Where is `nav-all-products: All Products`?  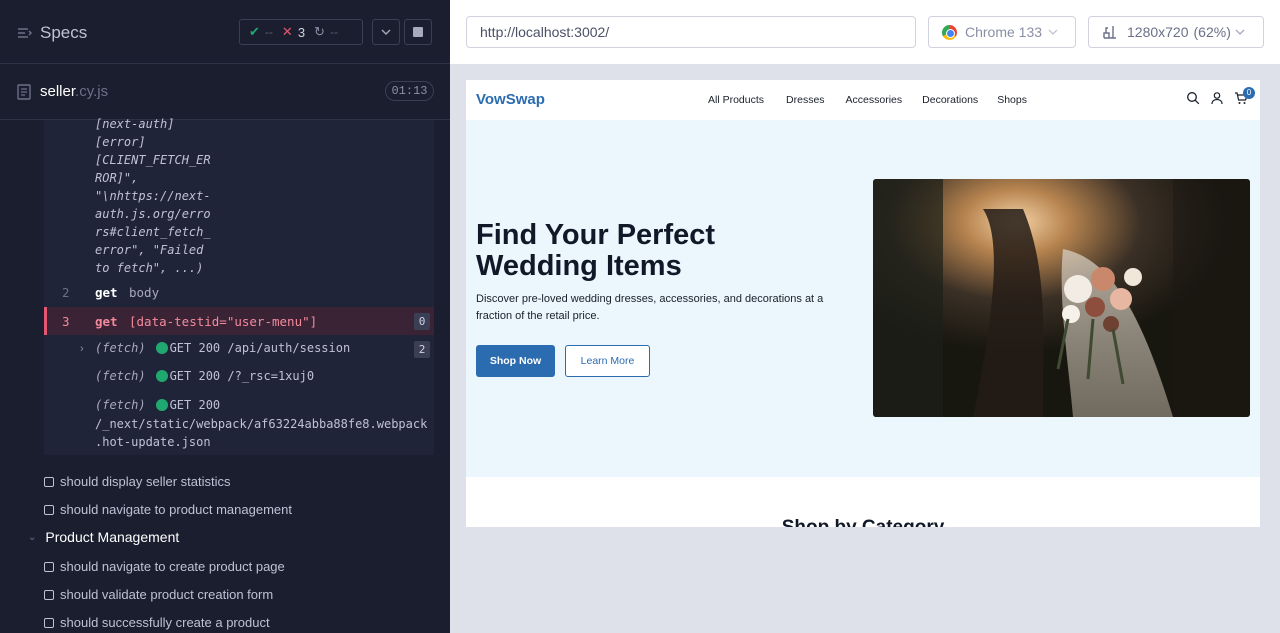
nav-all-products: All Products is located at coordinates (736, 100).